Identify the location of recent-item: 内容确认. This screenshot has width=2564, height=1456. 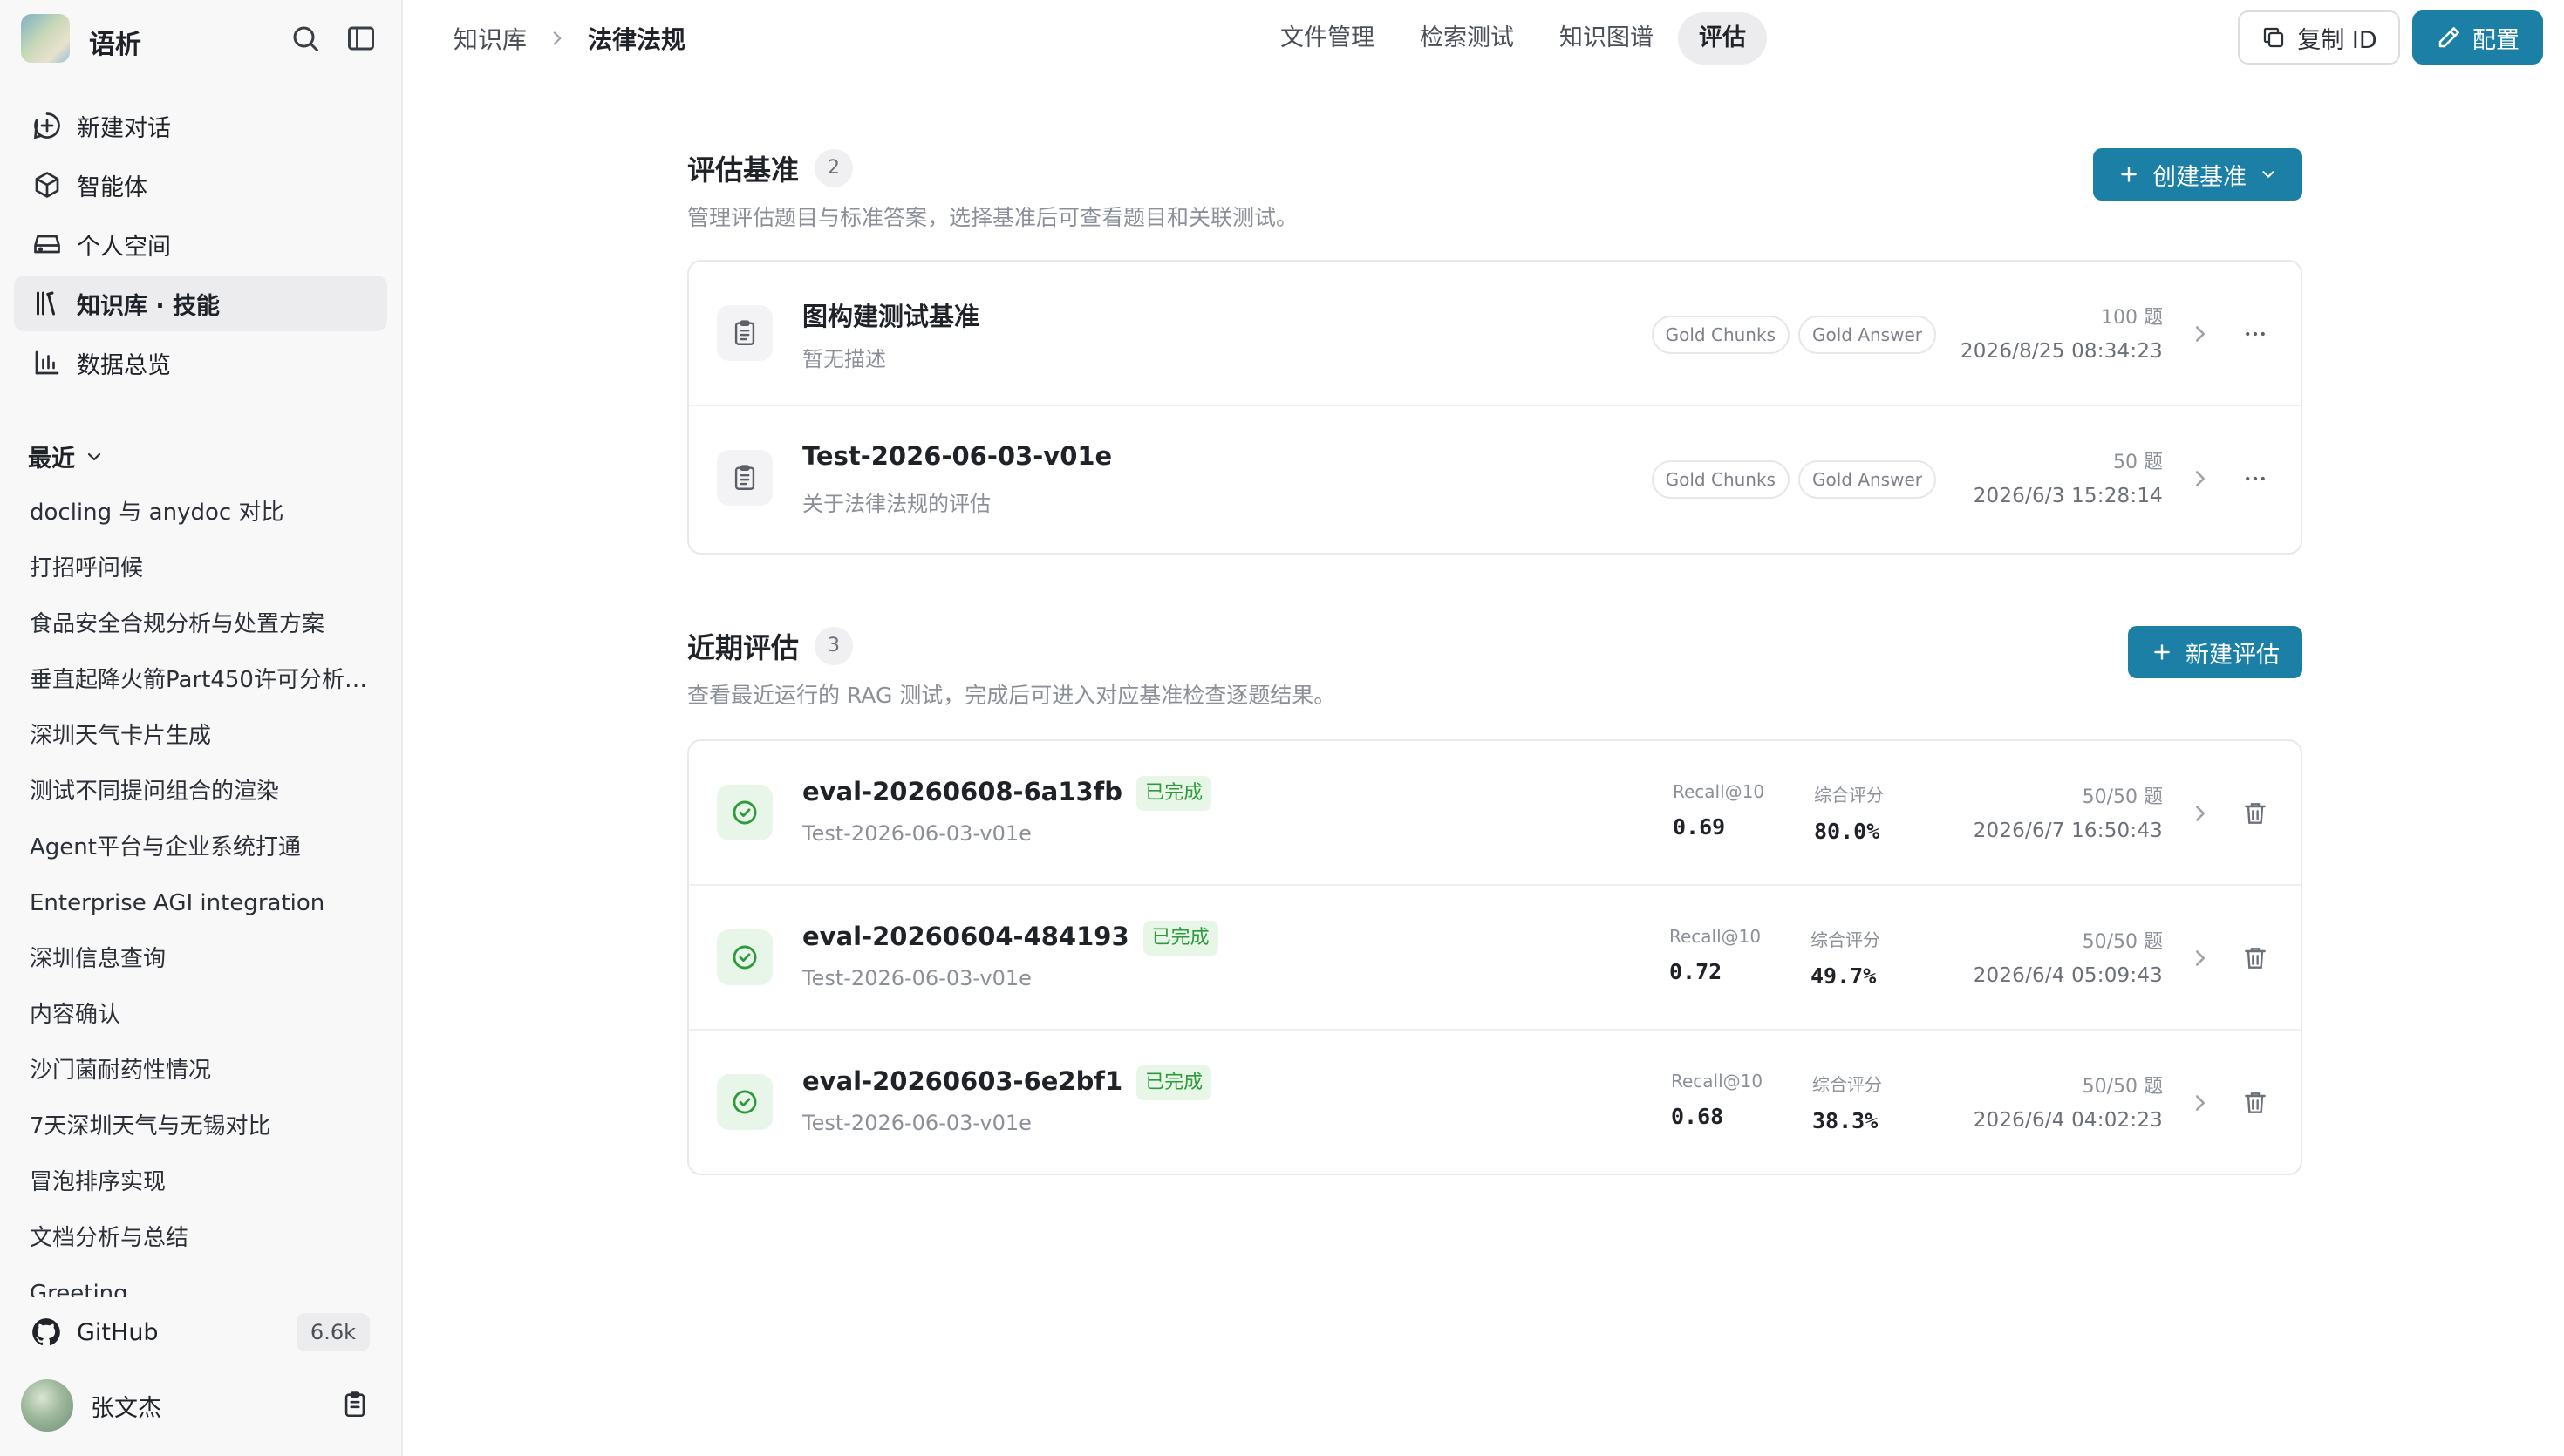
(204, 1015).